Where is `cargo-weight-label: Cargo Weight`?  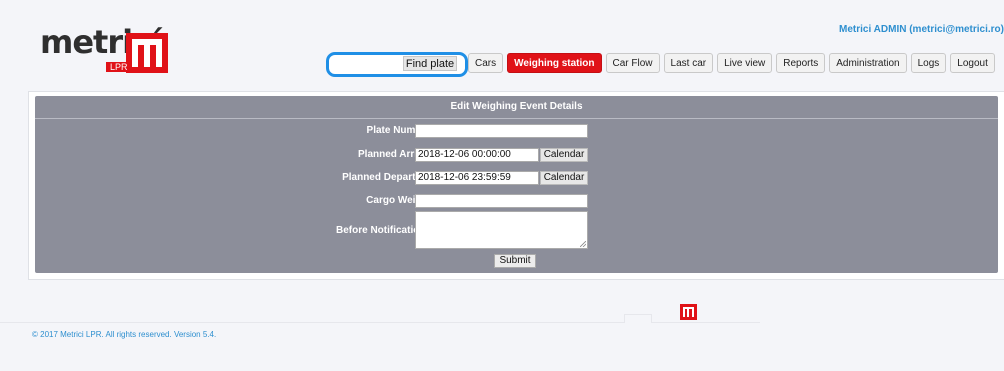 cargo-weight-label: Cargo Weight is located at coordinates (398, 200).